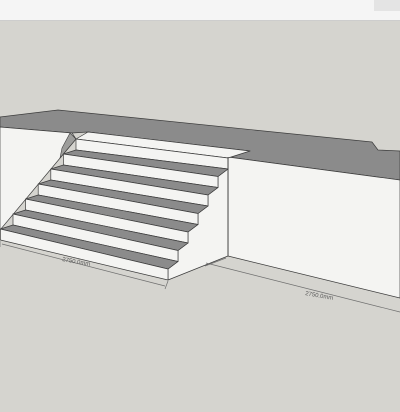 The width and height of the screenshot is (400, 412). What do you see at coordinates (387, 5) in the screenshot?
I see `toolbar-corner` at bounding box center [387, 5].